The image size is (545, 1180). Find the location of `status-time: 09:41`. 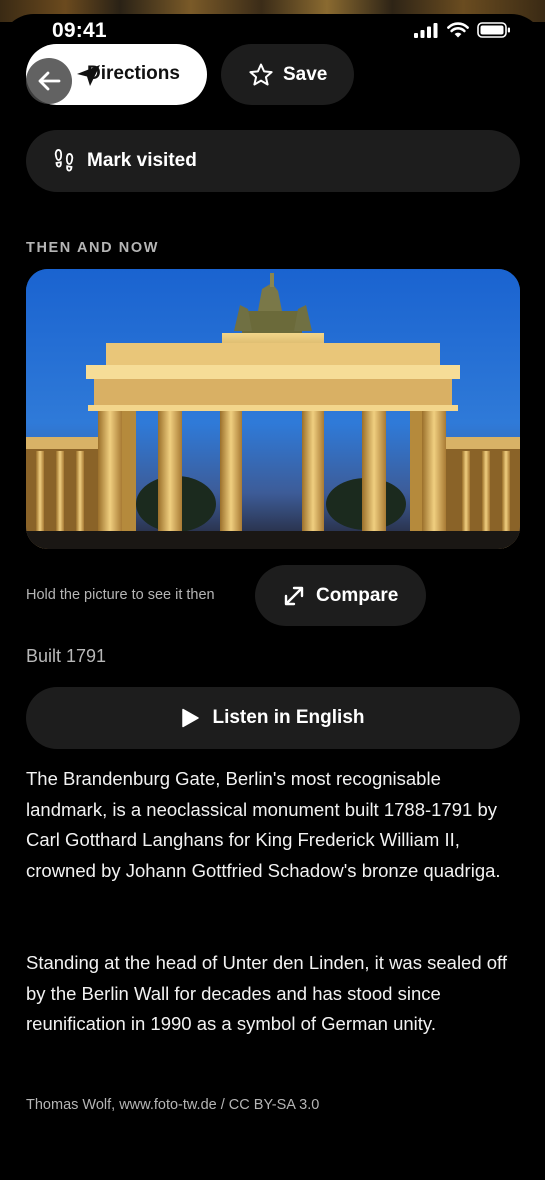

status-time: 09:41 is located at coordinates (79, 30).